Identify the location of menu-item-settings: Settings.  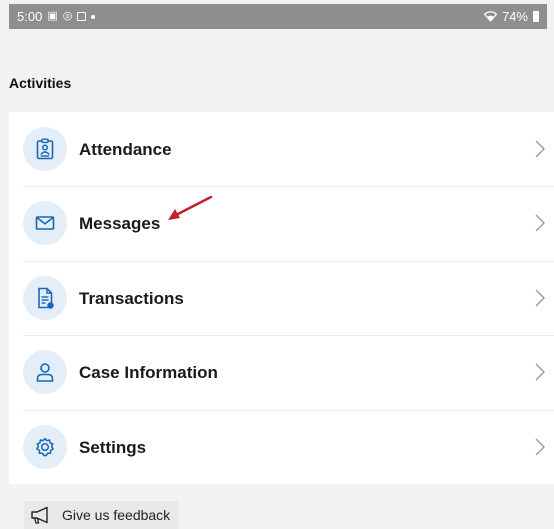
(281, 446).